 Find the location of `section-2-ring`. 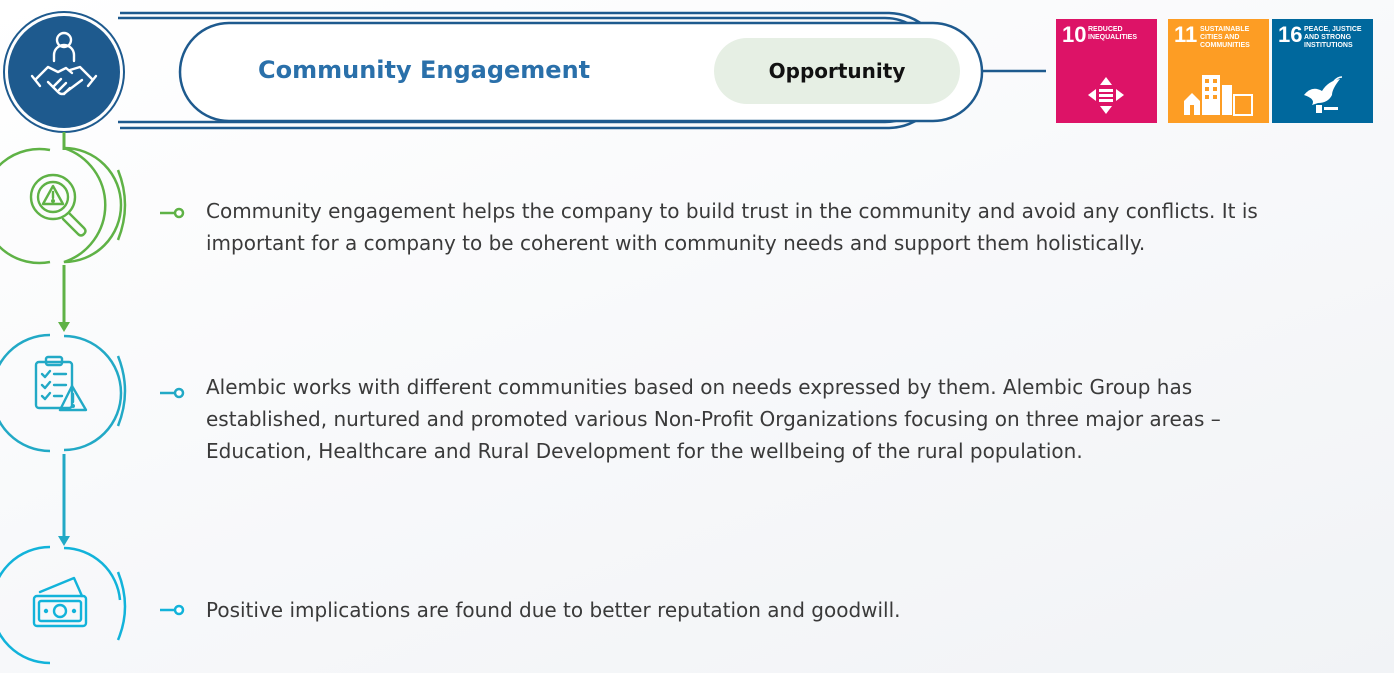

section-2-ring is located at coordinates (25, 393).